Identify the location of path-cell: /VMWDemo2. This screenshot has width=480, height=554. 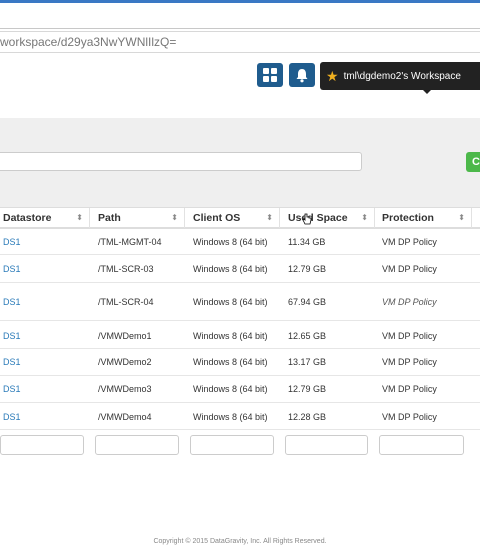
(125, 362).